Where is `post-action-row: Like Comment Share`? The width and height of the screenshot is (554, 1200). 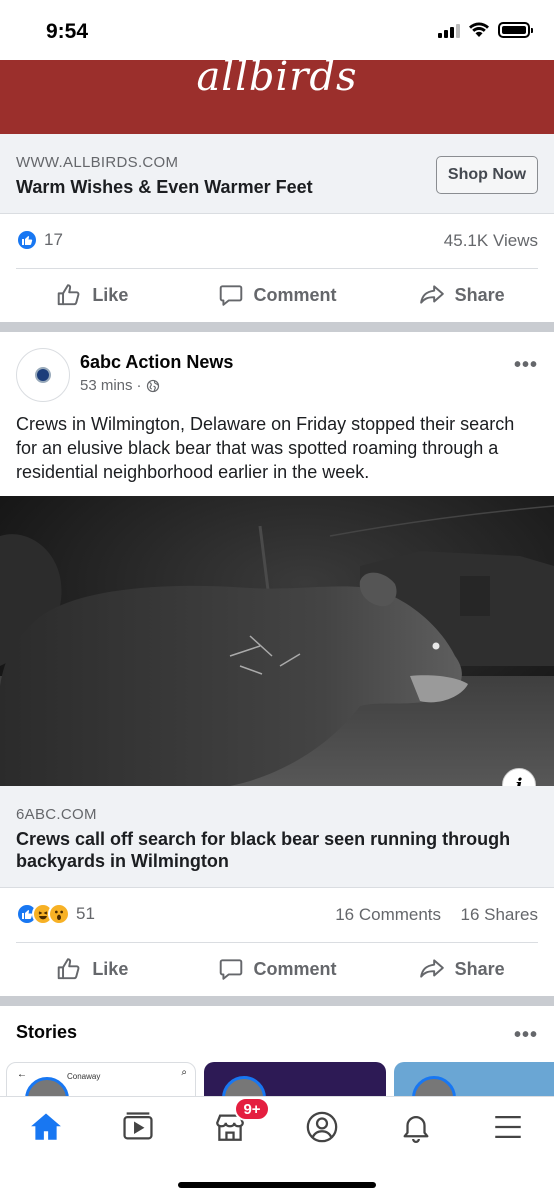 post-action-row: Like Comment Share is located at coordinates (277, 969).